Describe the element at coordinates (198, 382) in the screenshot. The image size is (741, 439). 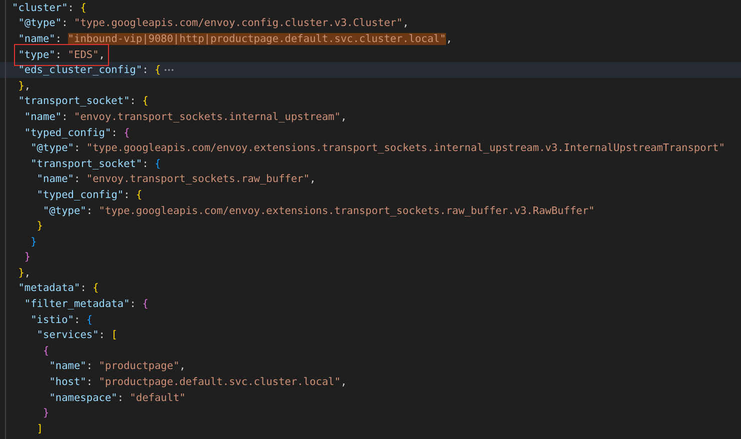
I see `code-text: "host": "productpage.default.svc.cluster.local",` at that location.